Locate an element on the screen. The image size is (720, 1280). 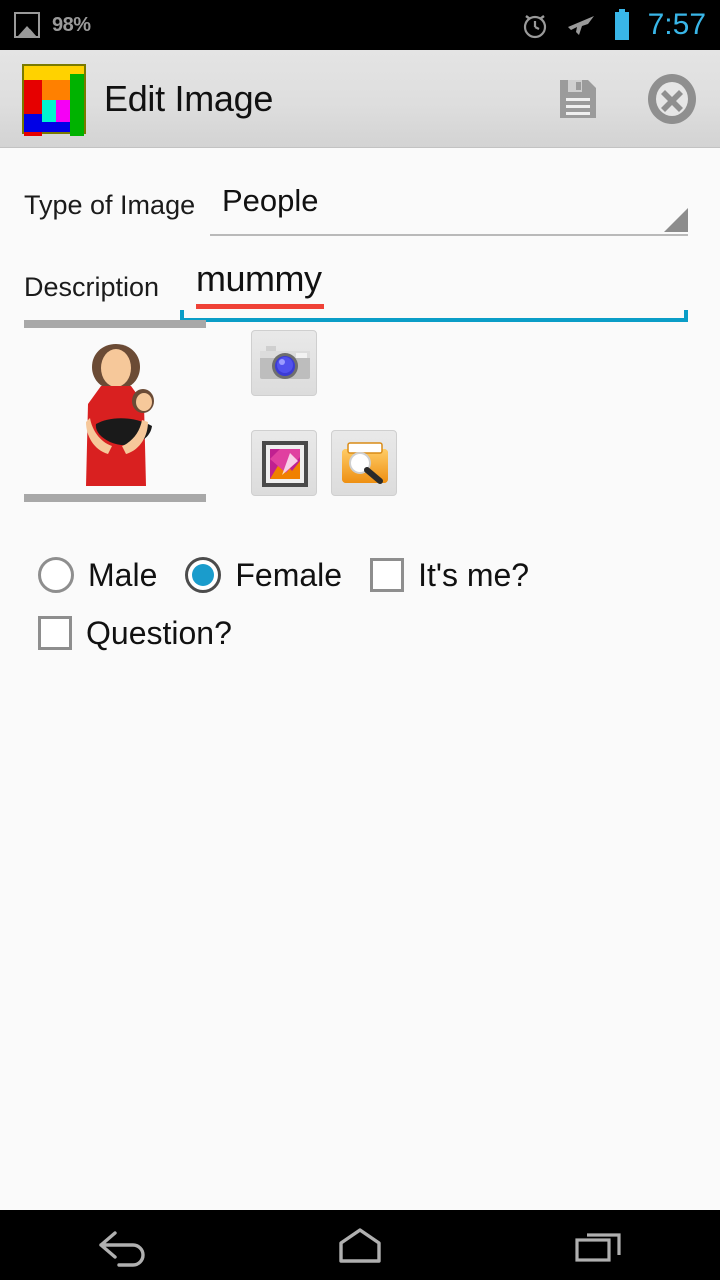
status-bar: 98% 7:57 is located at coordinates (360, 25).